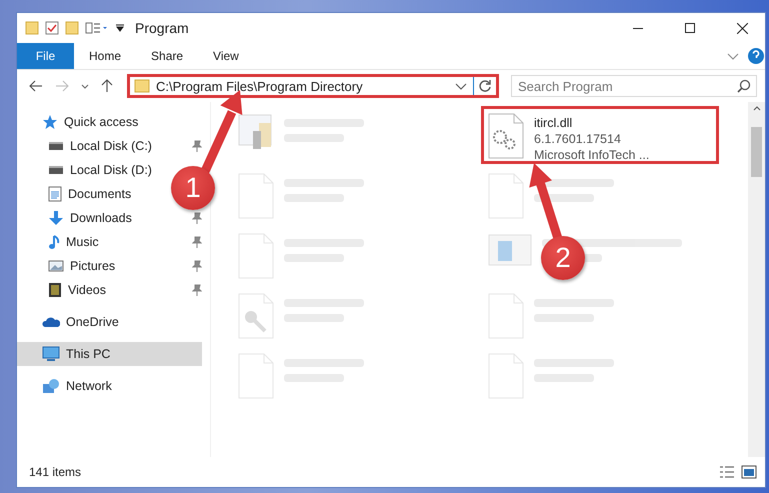 The width and height of the screenshot is (769, 493). I want to click on cloud-icon, so click(51, 322).